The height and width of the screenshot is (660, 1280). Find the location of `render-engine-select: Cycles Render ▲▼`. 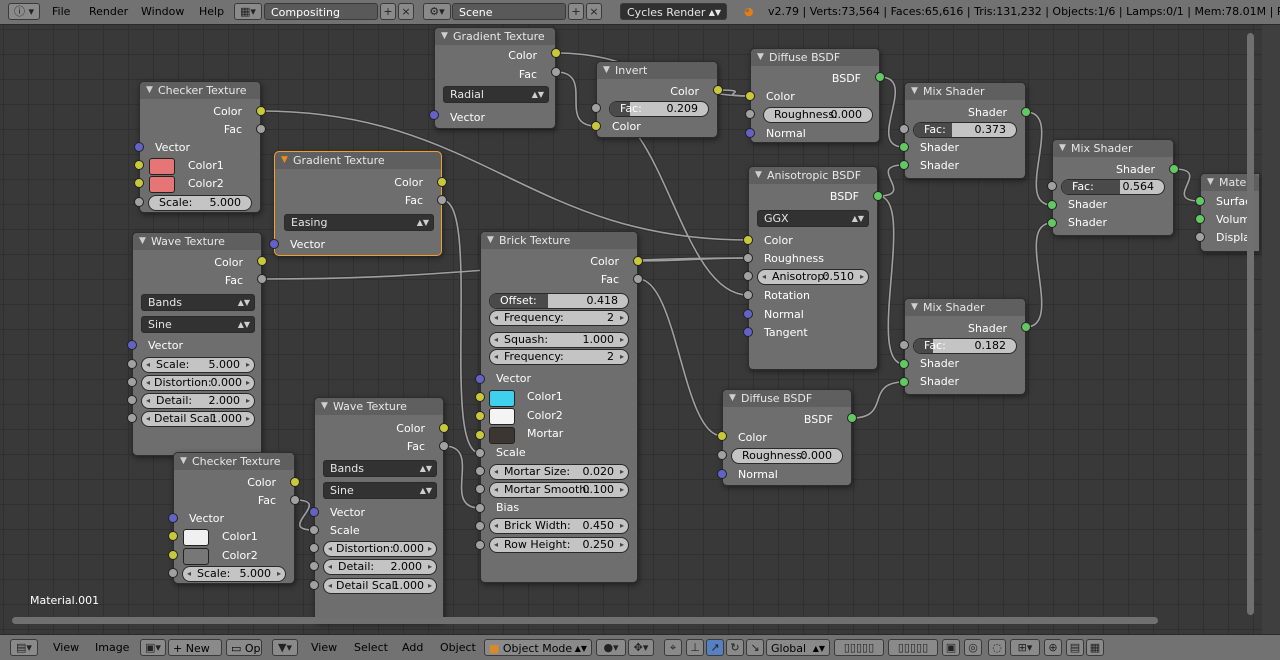

render-engine-select: Cycles Render ▲▼ is located at coordinates (673, 11).